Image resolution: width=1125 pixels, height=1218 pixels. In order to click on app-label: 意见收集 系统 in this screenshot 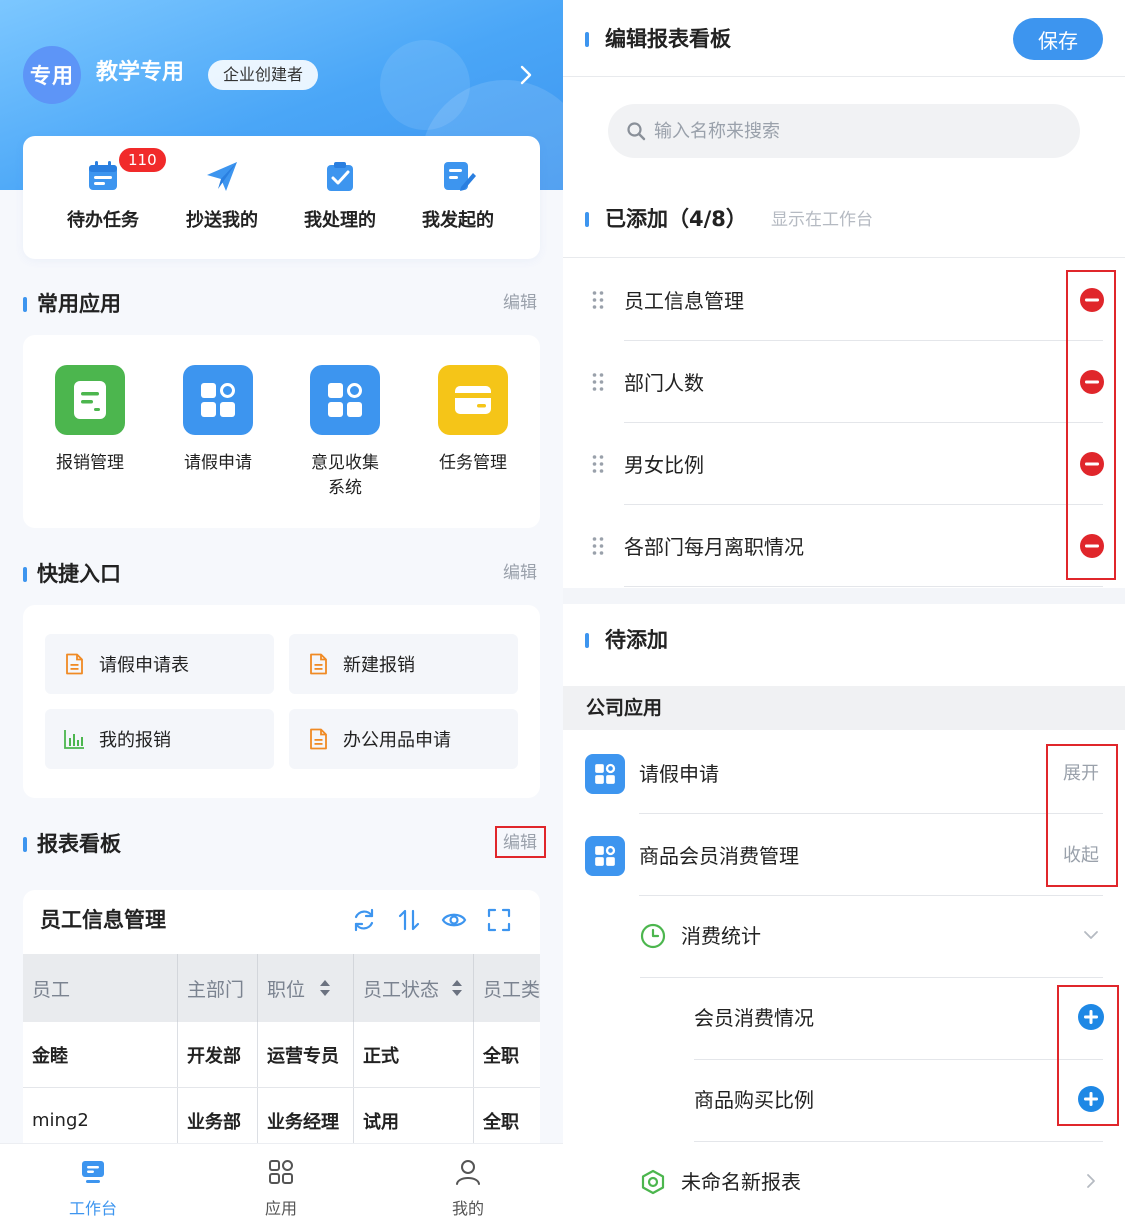, I will do `click(345, 475)`.